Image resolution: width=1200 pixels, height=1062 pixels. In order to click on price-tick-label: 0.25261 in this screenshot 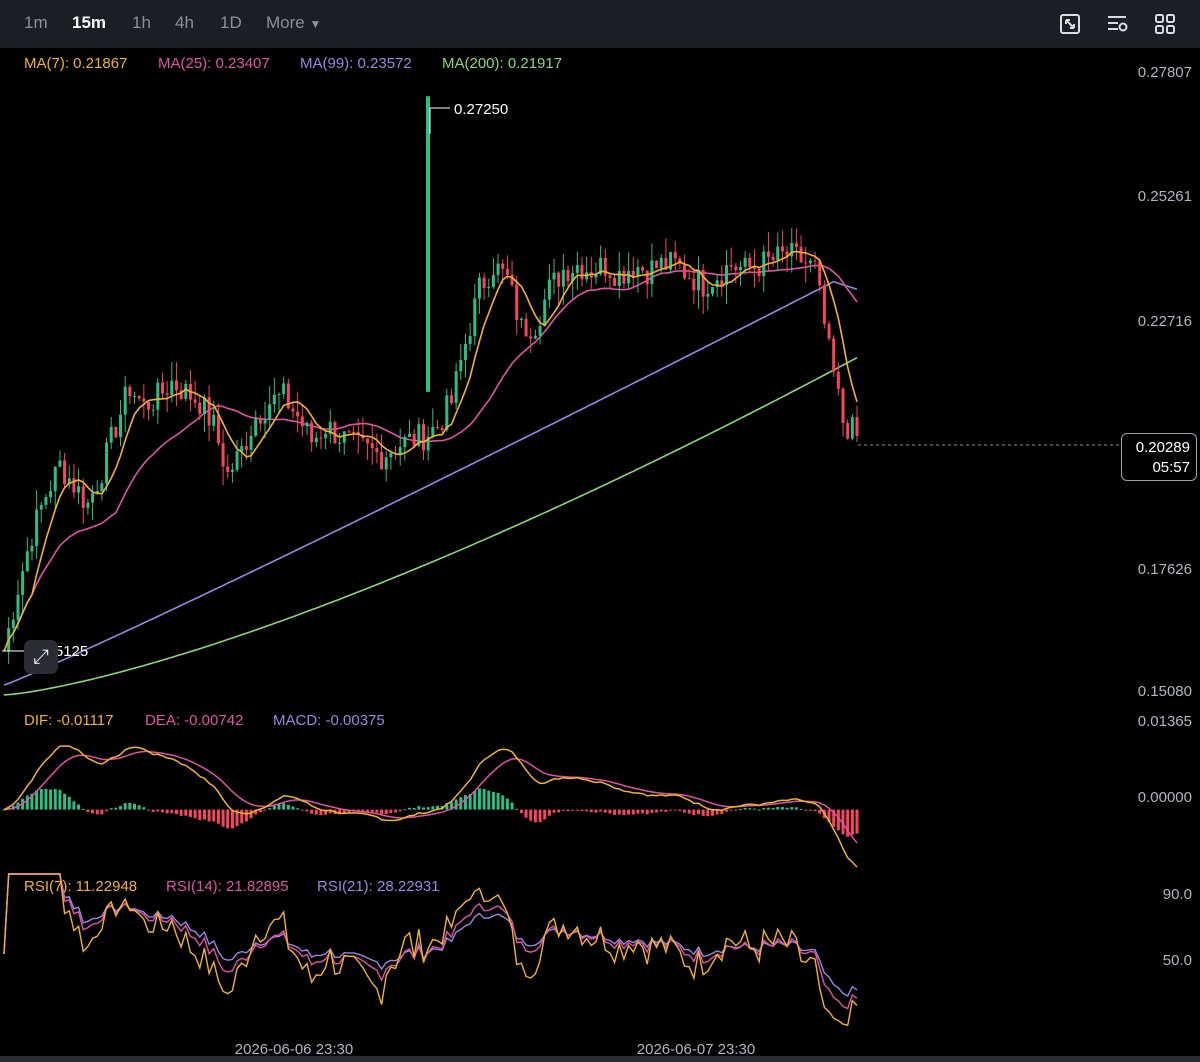, I will do `click(1165, 196)`.